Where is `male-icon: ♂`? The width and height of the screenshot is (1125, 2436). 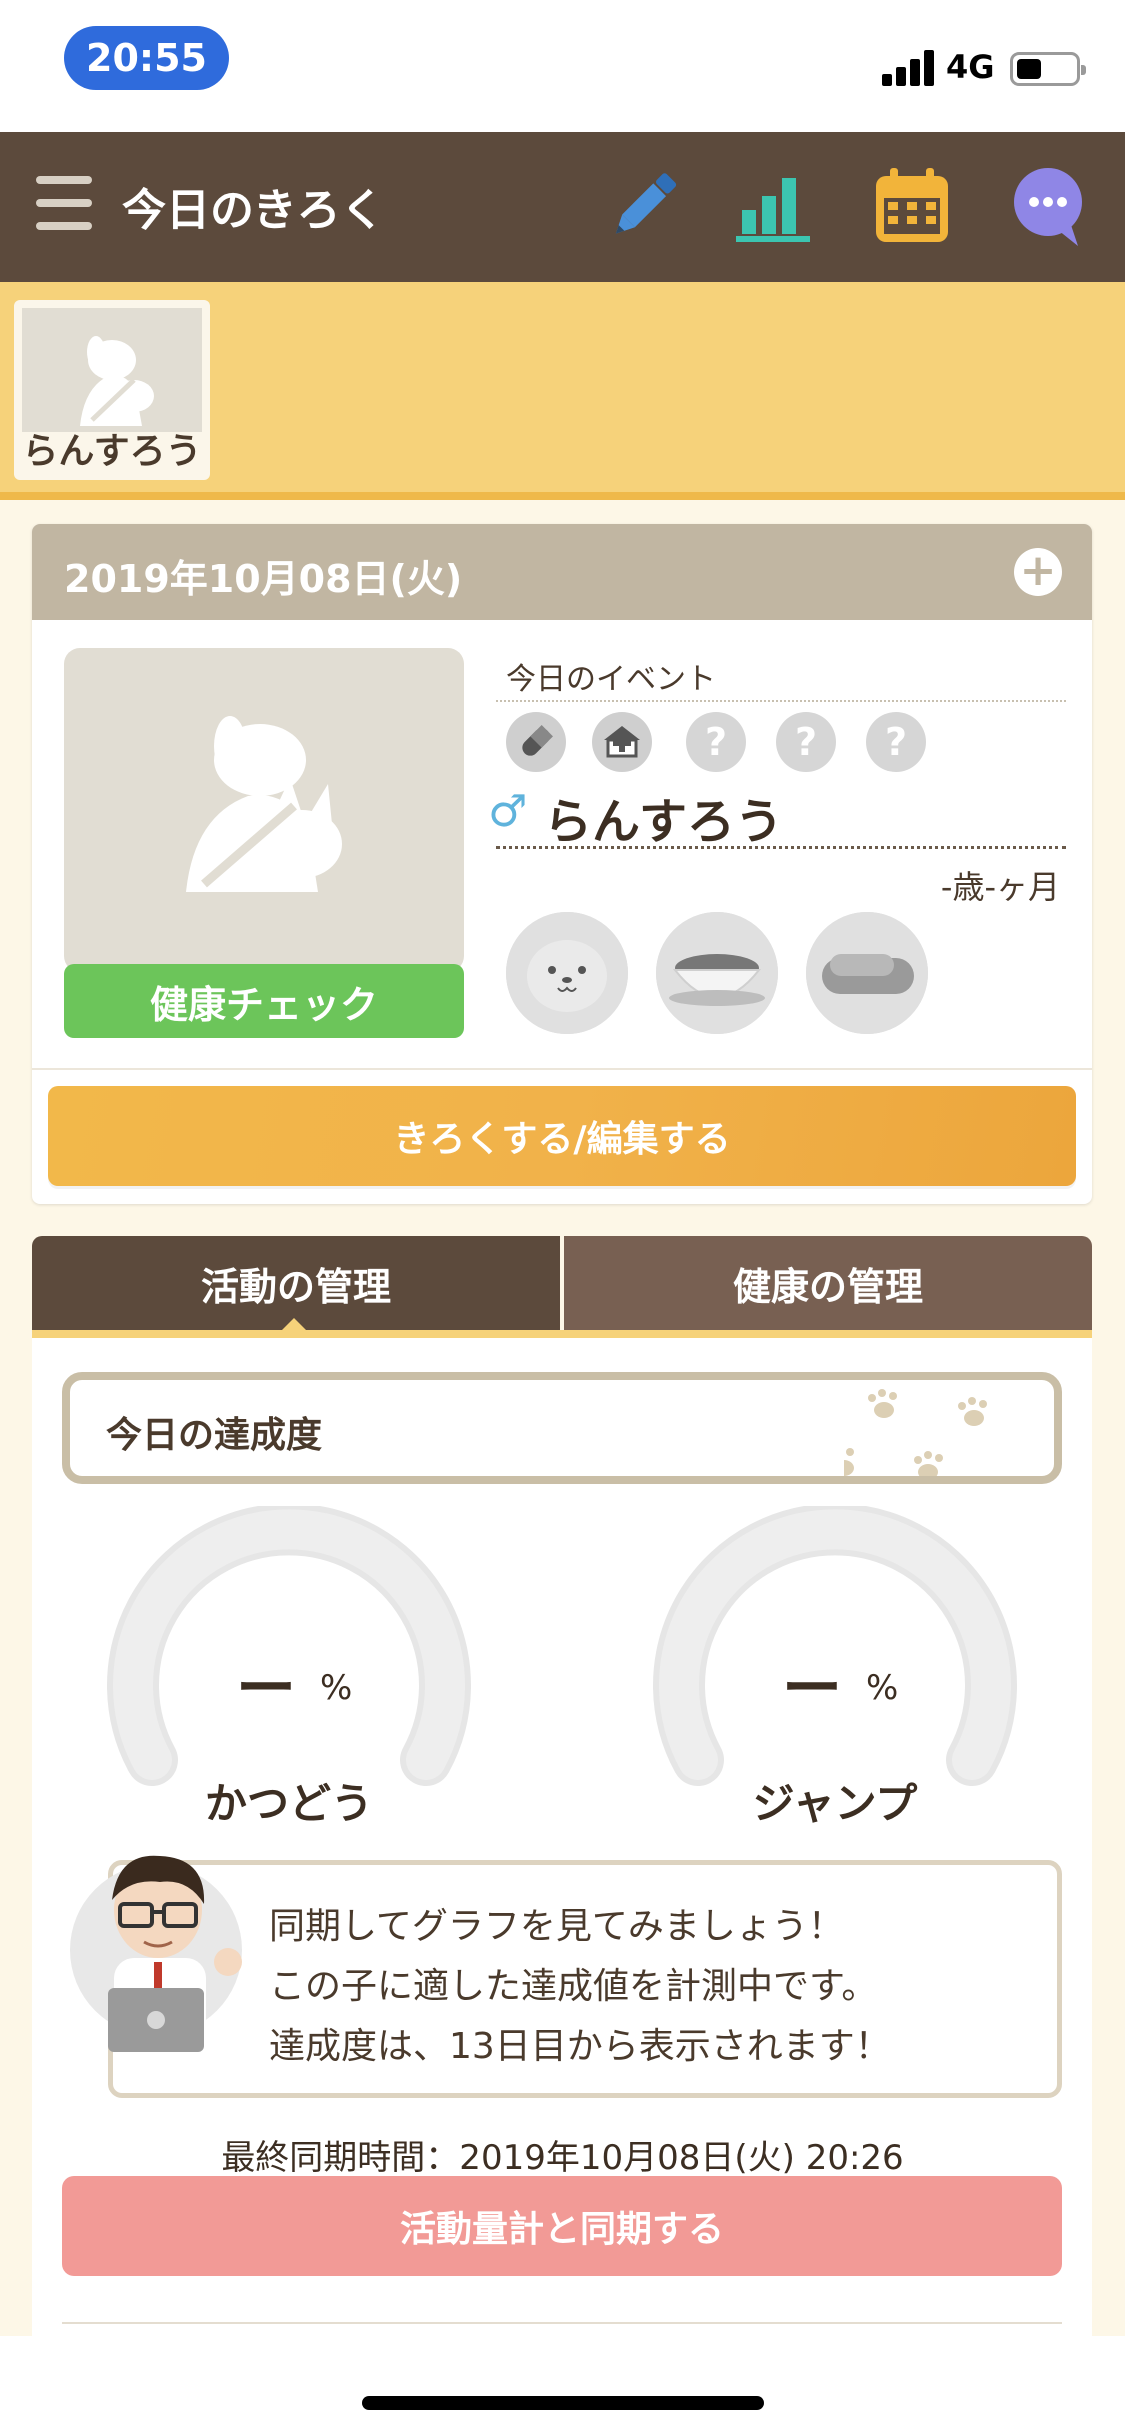 male-icon: ♂ is located at coordinates (508, 811).